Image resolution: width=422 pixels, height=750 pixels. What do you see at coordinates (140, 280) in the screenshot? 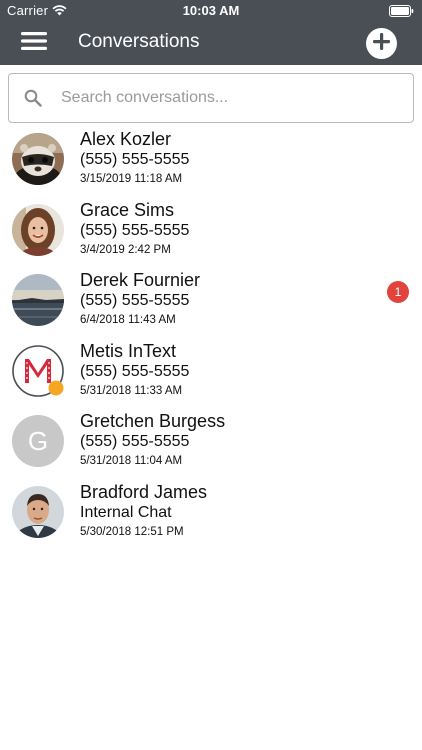
I see `contact-name: Derek Fournier` at bounding box center [140, 280].